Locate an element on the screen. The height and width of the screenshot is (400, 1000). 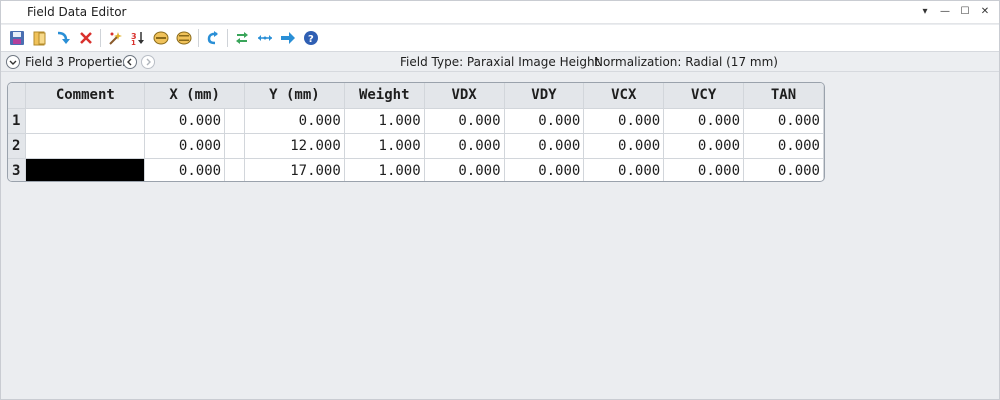
clear-vignetting-icon is located at coordinates (184, 38).